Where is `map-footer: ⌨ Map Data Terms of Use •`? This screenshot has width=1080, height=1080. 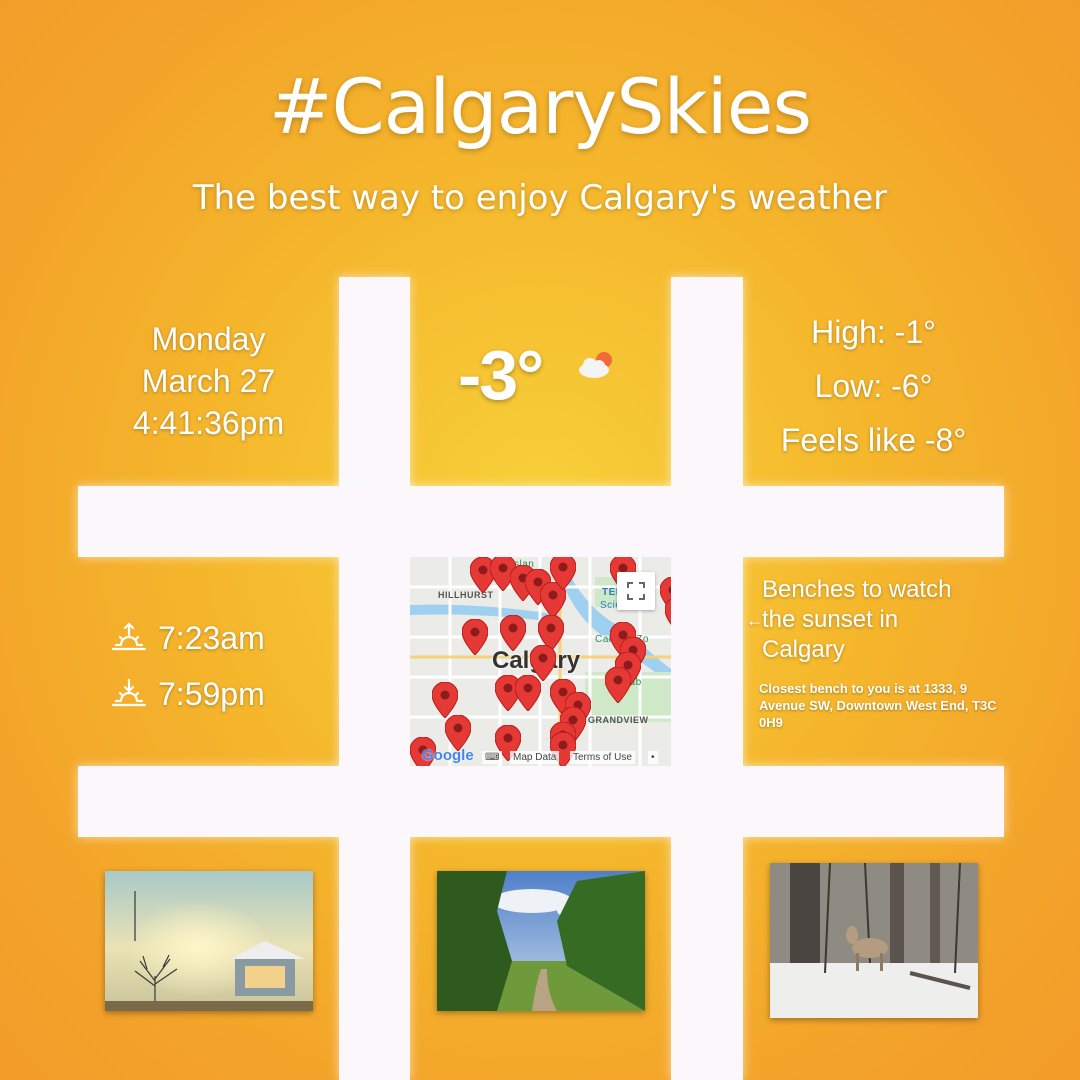 map-footer: ⌨ Map Data Terms of Use • is located at coordinates (540, 758).